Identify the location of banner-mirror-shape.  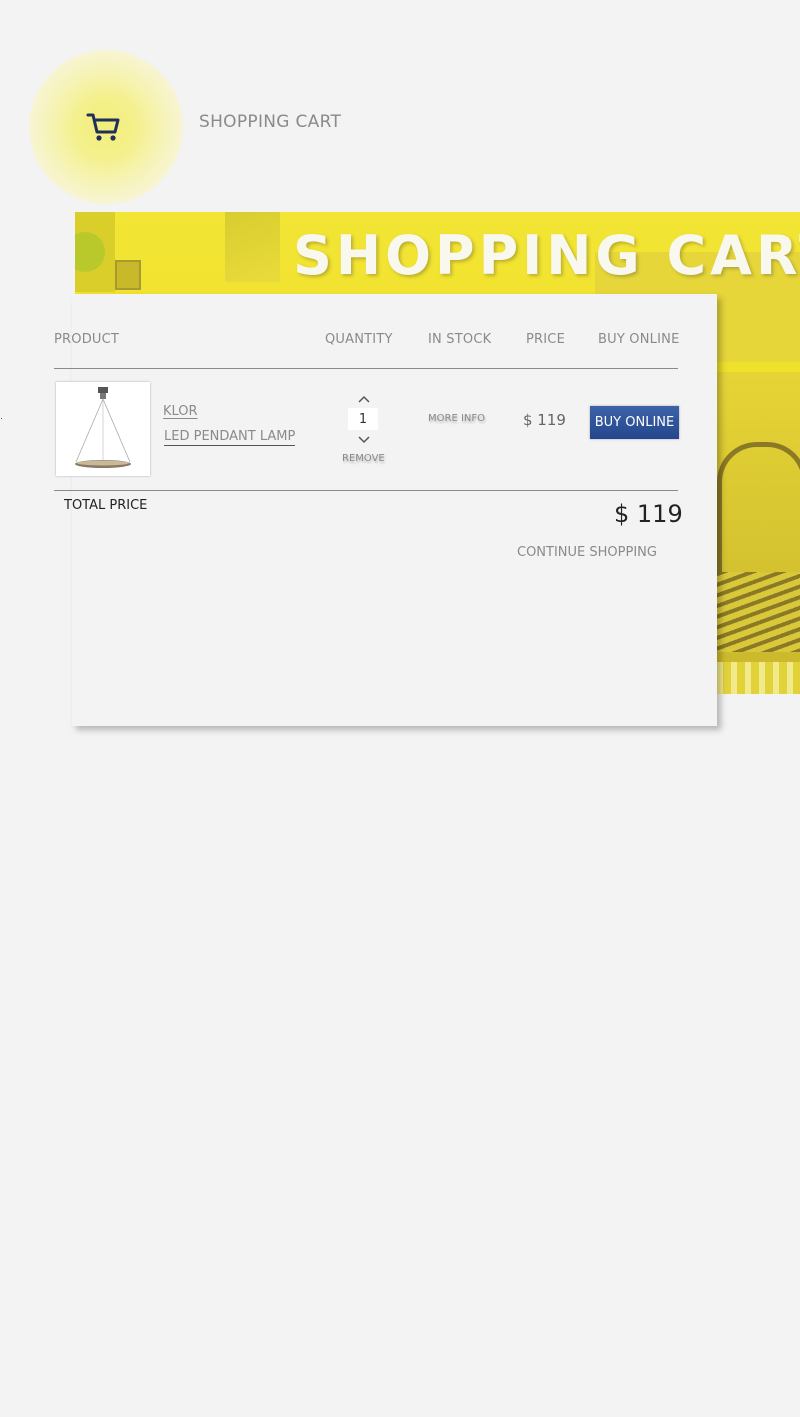
(252, 247).